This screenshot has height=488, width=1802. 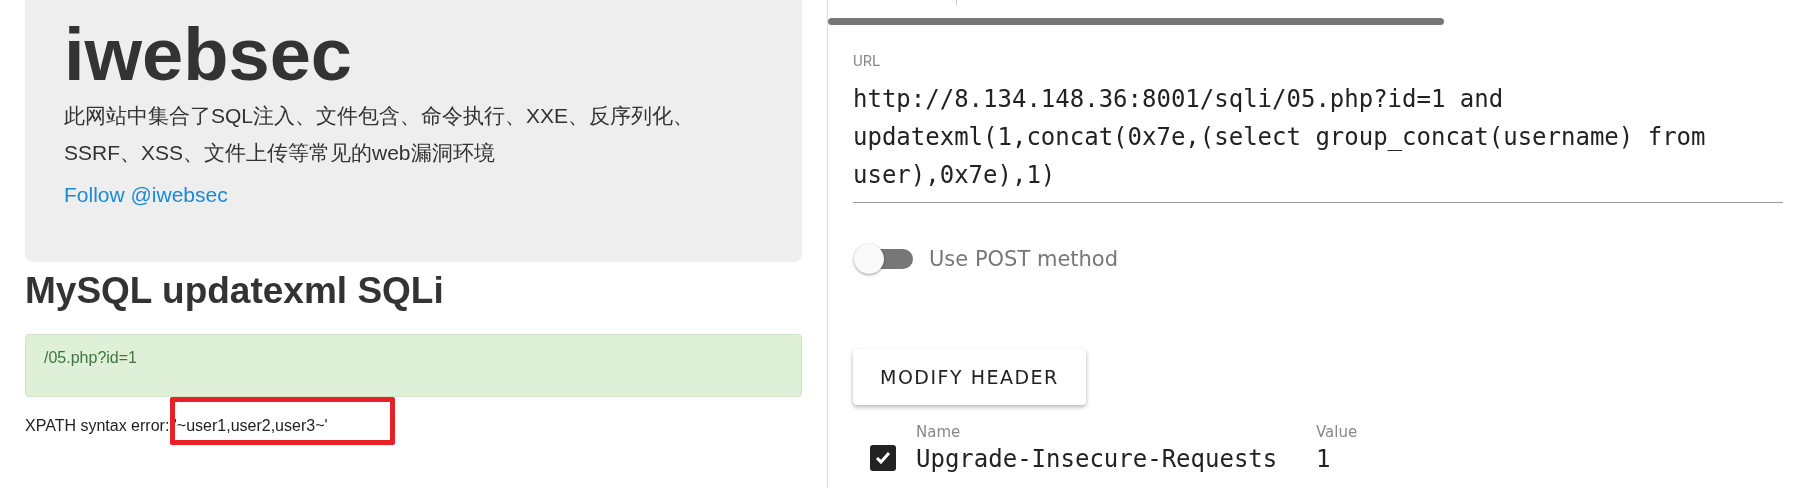 I want to click on header-checkbox, so click(x=883, y=458).